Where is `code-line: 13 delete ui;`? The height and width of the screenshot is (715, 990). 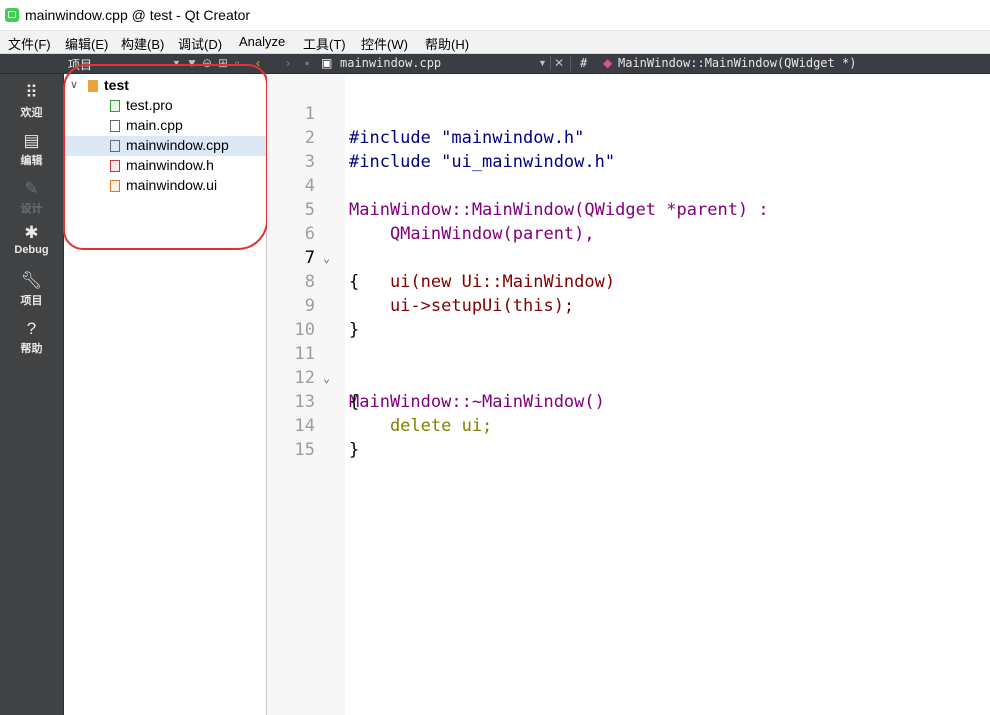 code-line: 13 delete ui; is located at coordinates (628, 401).